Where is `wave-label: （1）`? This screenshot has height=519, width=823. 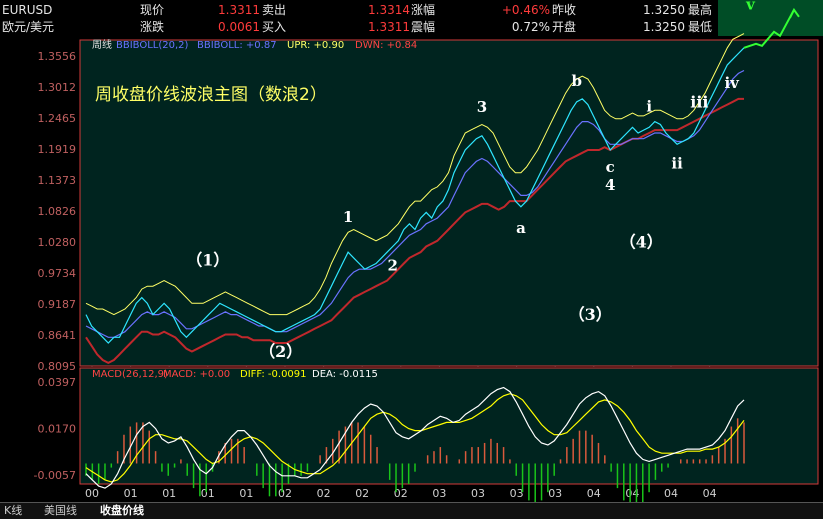 wave-label: （1） is located at coordinates (207, 259).